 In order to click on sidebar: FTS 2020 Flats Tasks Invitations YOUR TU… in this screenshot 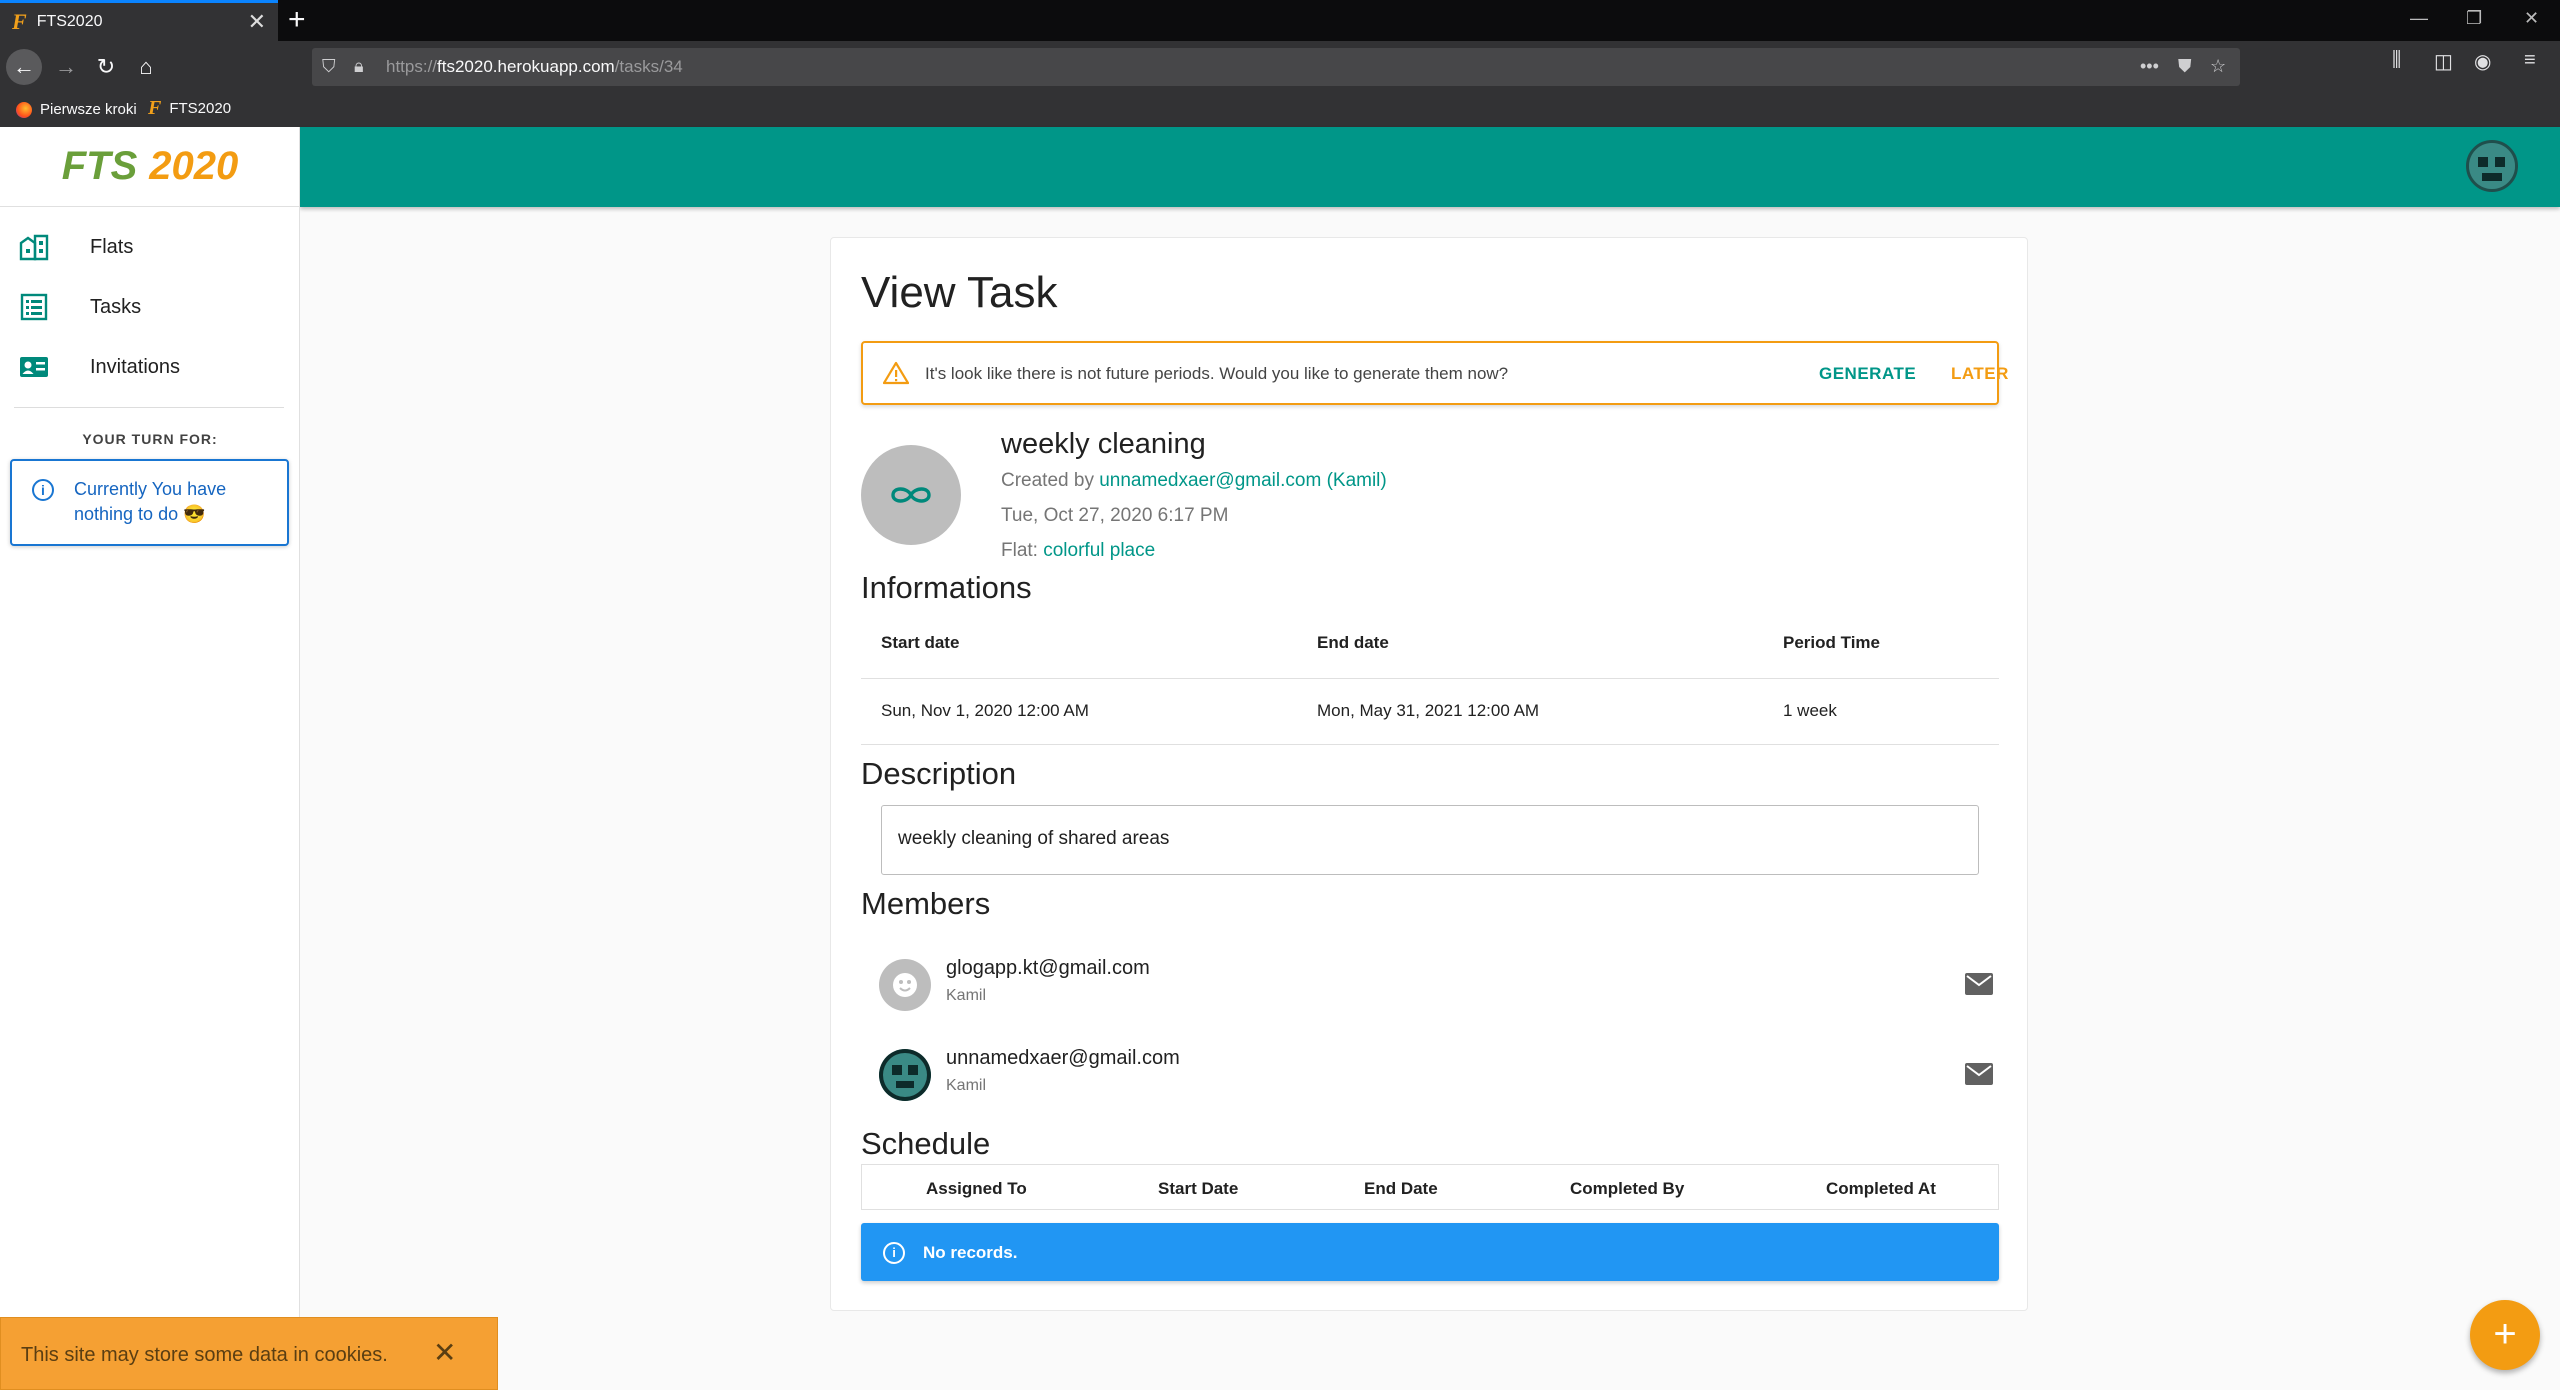, I will do `click(150, 758)`.